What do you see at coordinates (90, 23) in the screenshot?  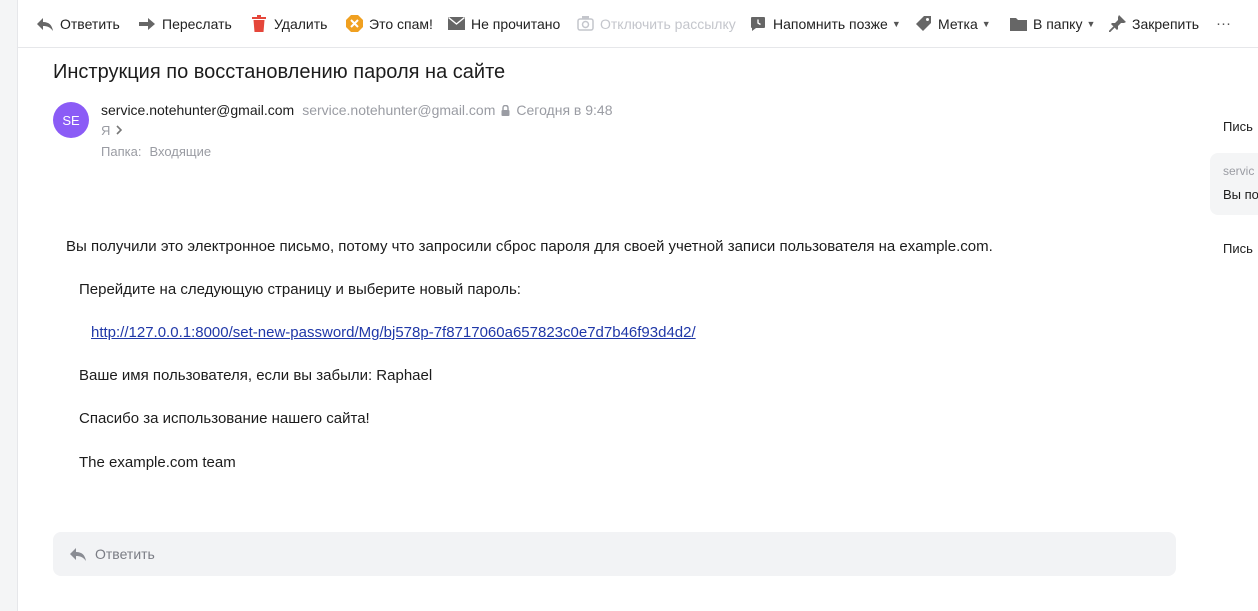 I see `reply-label: Ответить` at bounding box center [90, 23].